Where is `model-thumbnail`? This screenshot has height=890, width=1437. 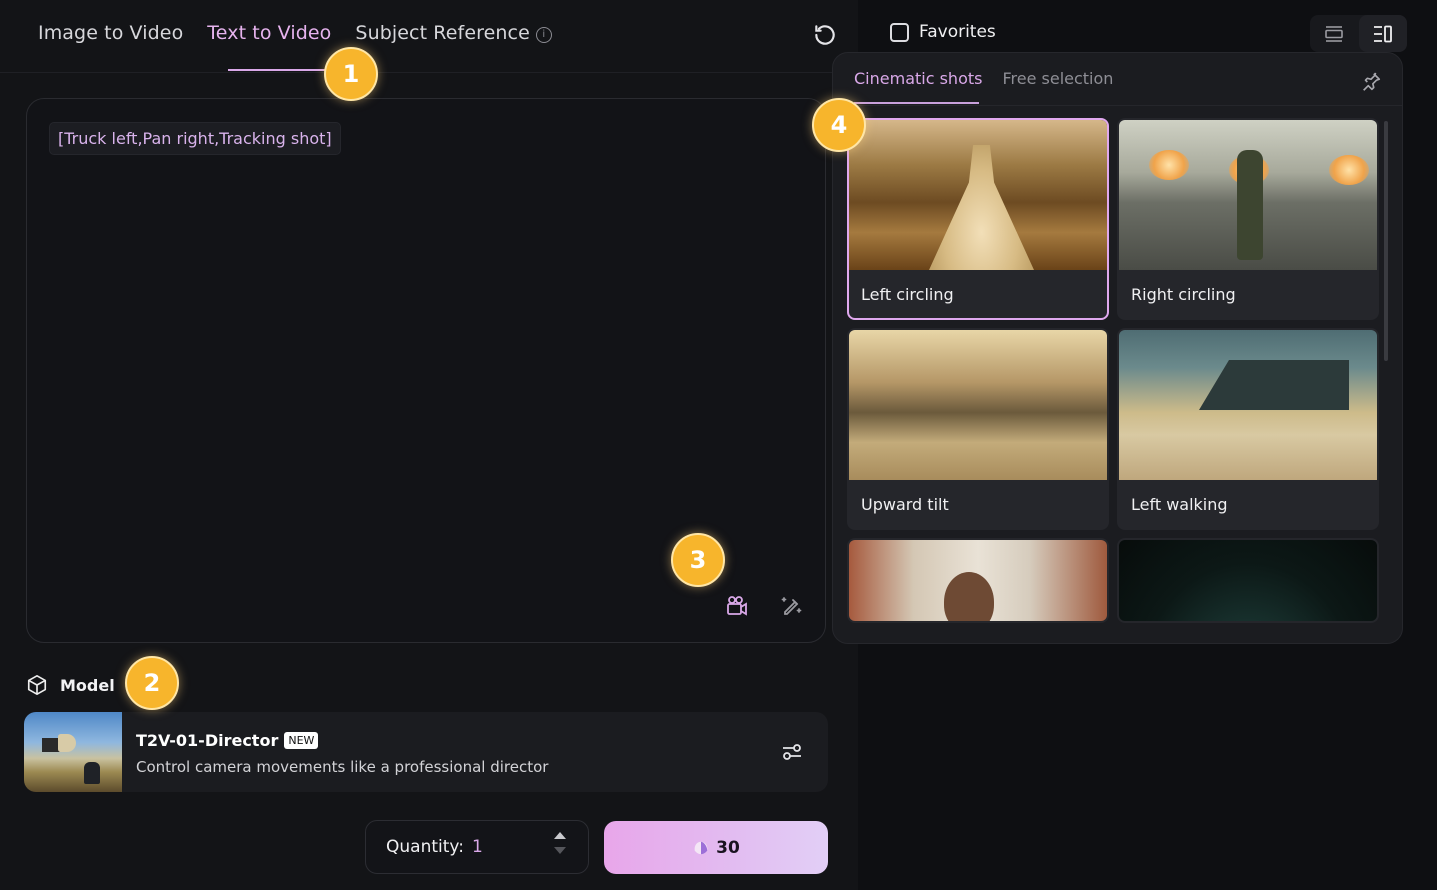 model-thumbnail is located at coordinates (73, 752).